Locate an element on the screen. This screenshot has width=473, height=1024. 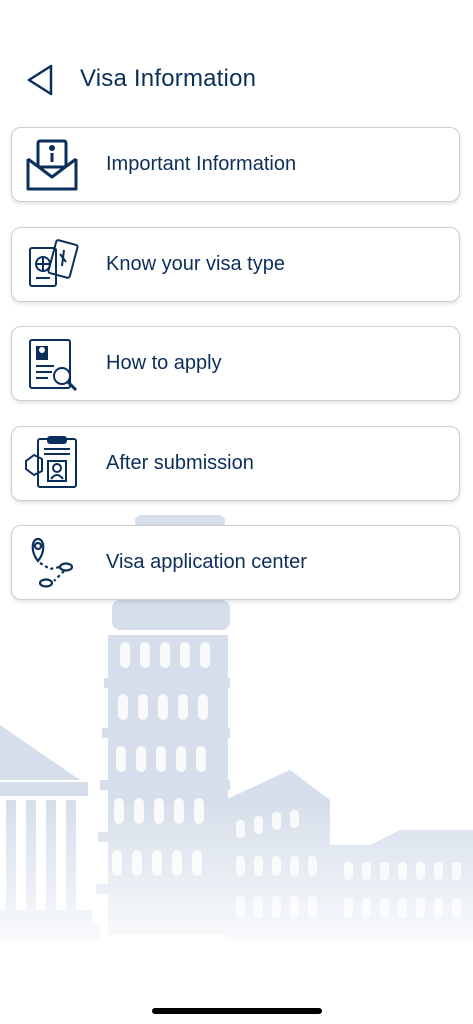
header: Visa Information is located at coordinates (236, 80).